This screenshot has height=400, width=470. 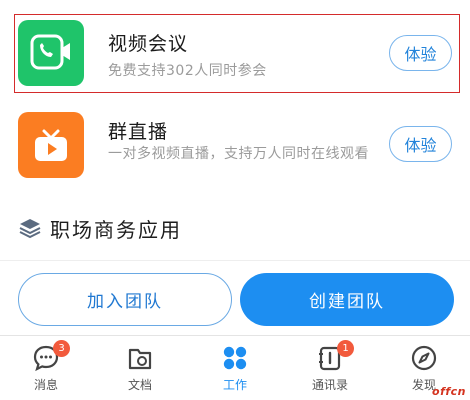 What do you see at coordinates (235, 358) in the screenshot?
I see `grid-dots-icon` at bounding box center [235, 358].